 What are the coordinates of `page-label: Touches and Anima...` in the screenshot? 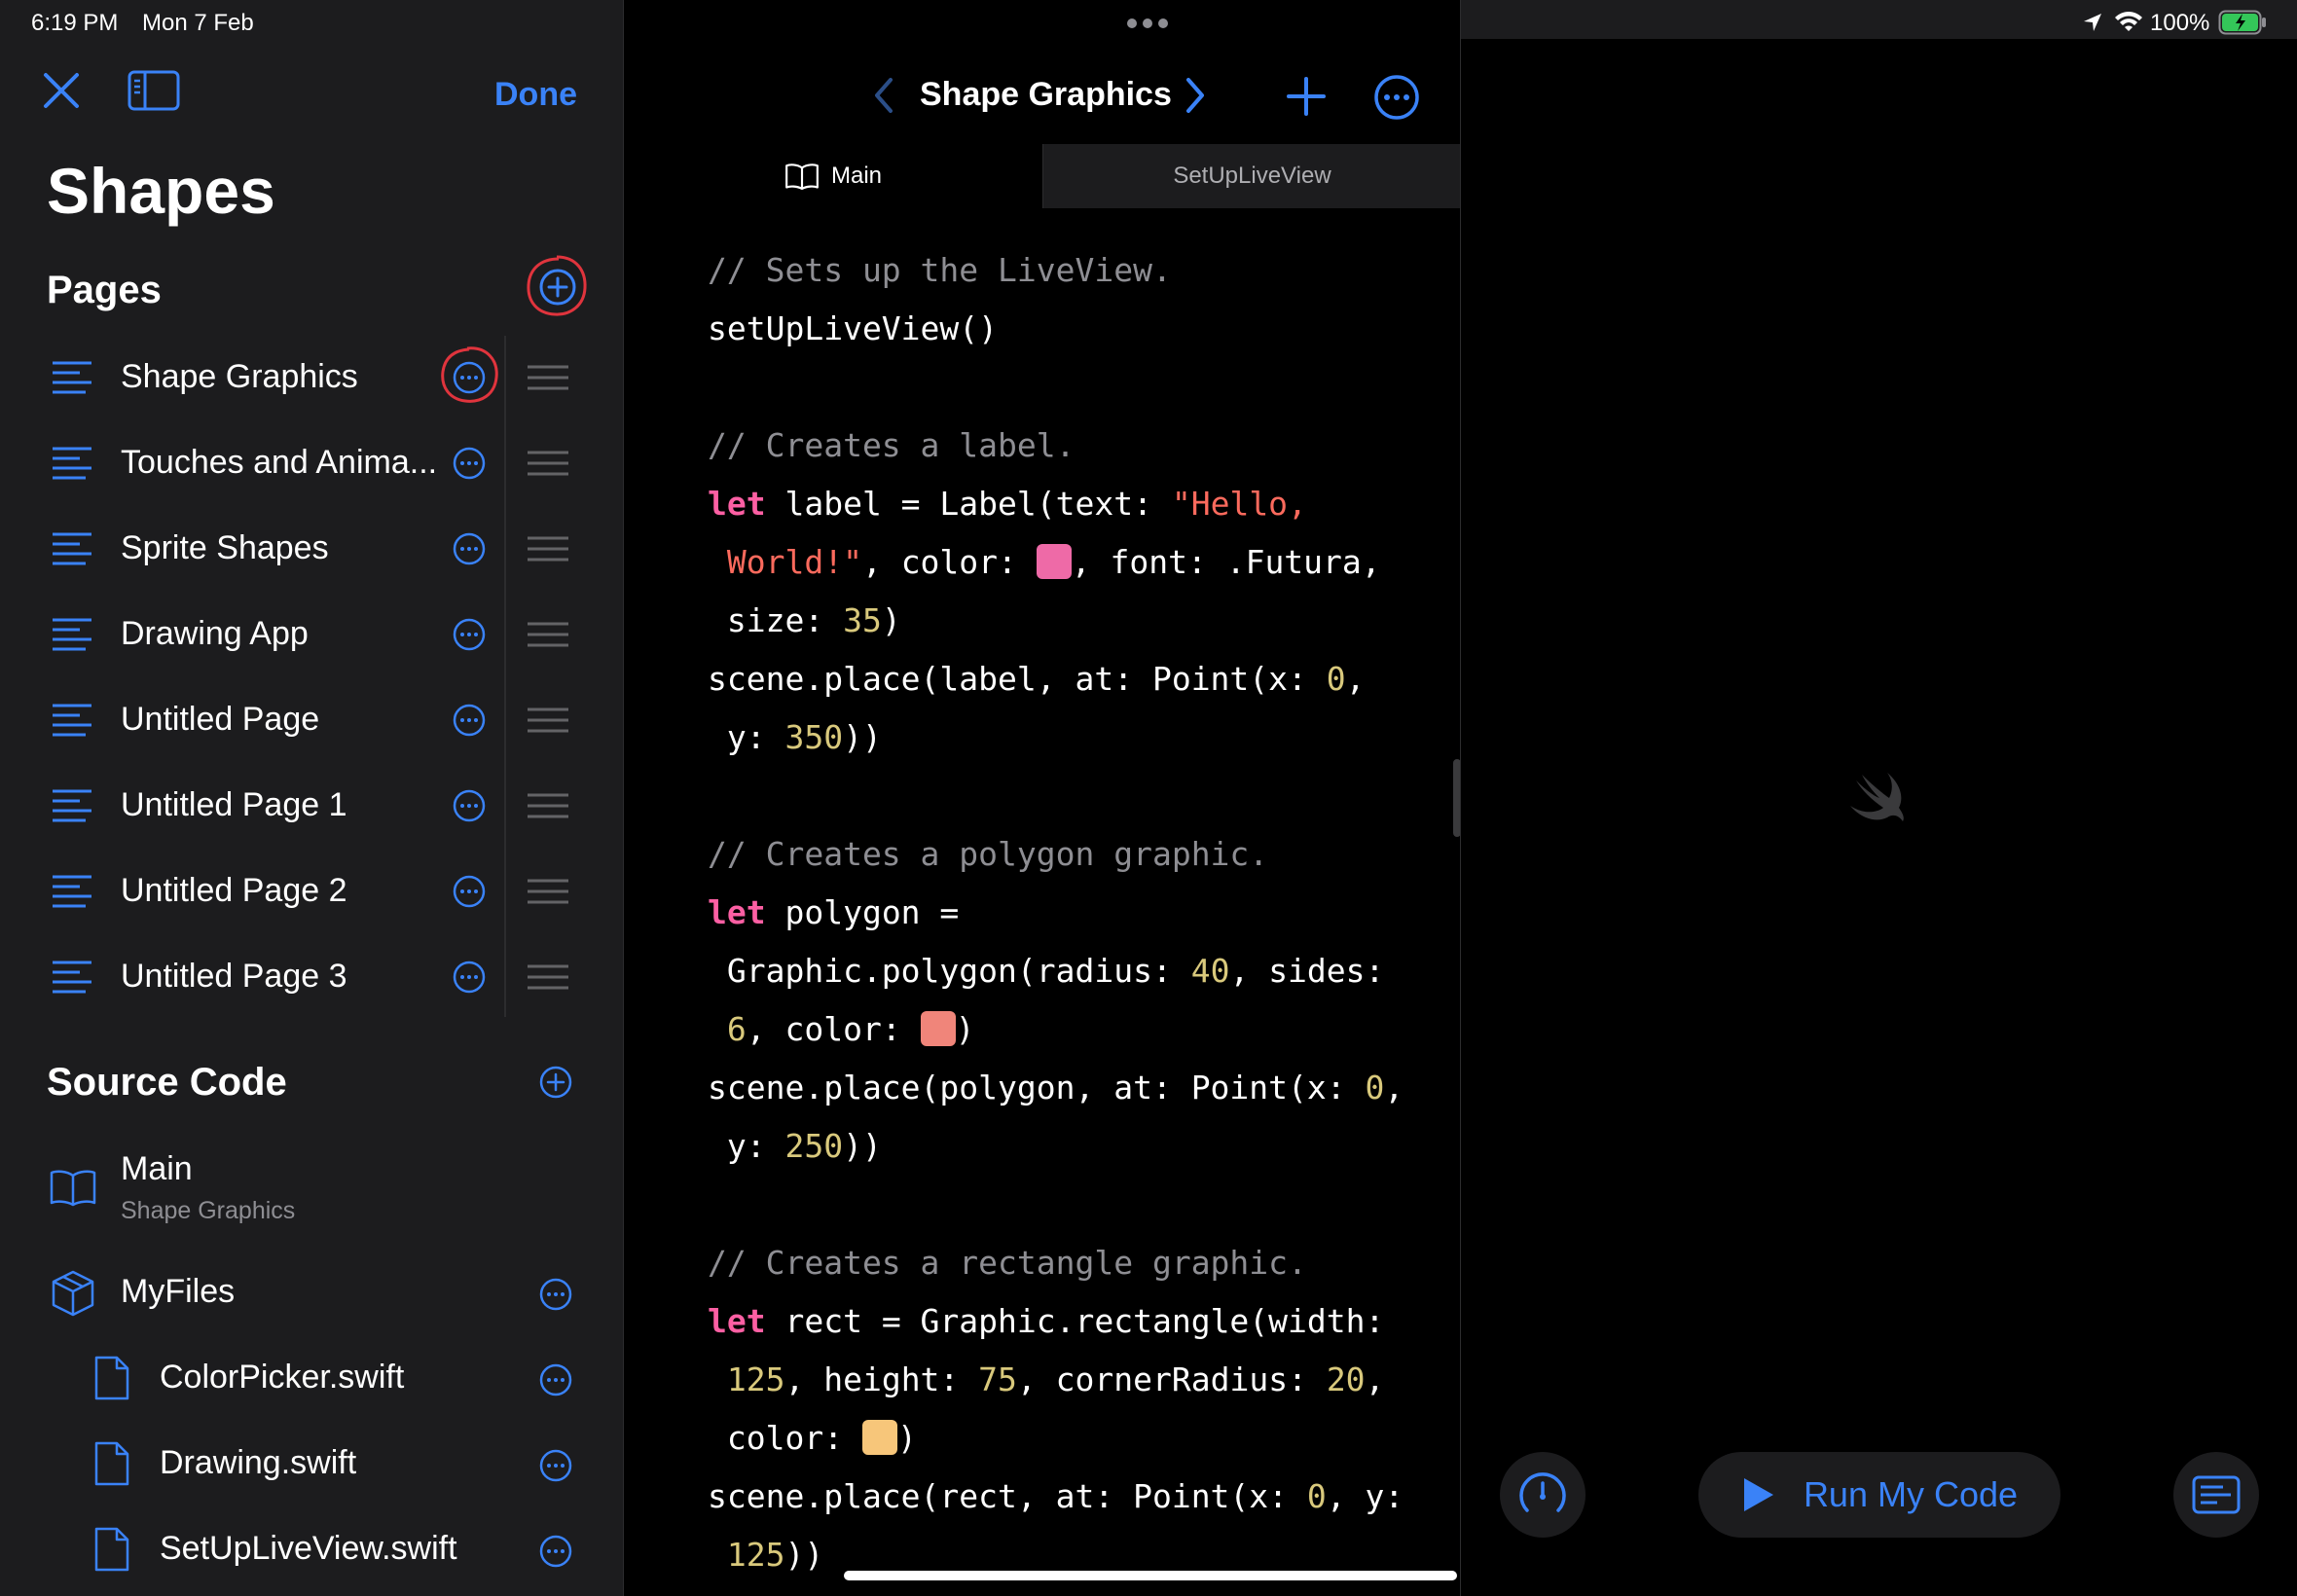 It's located at (279, 463).